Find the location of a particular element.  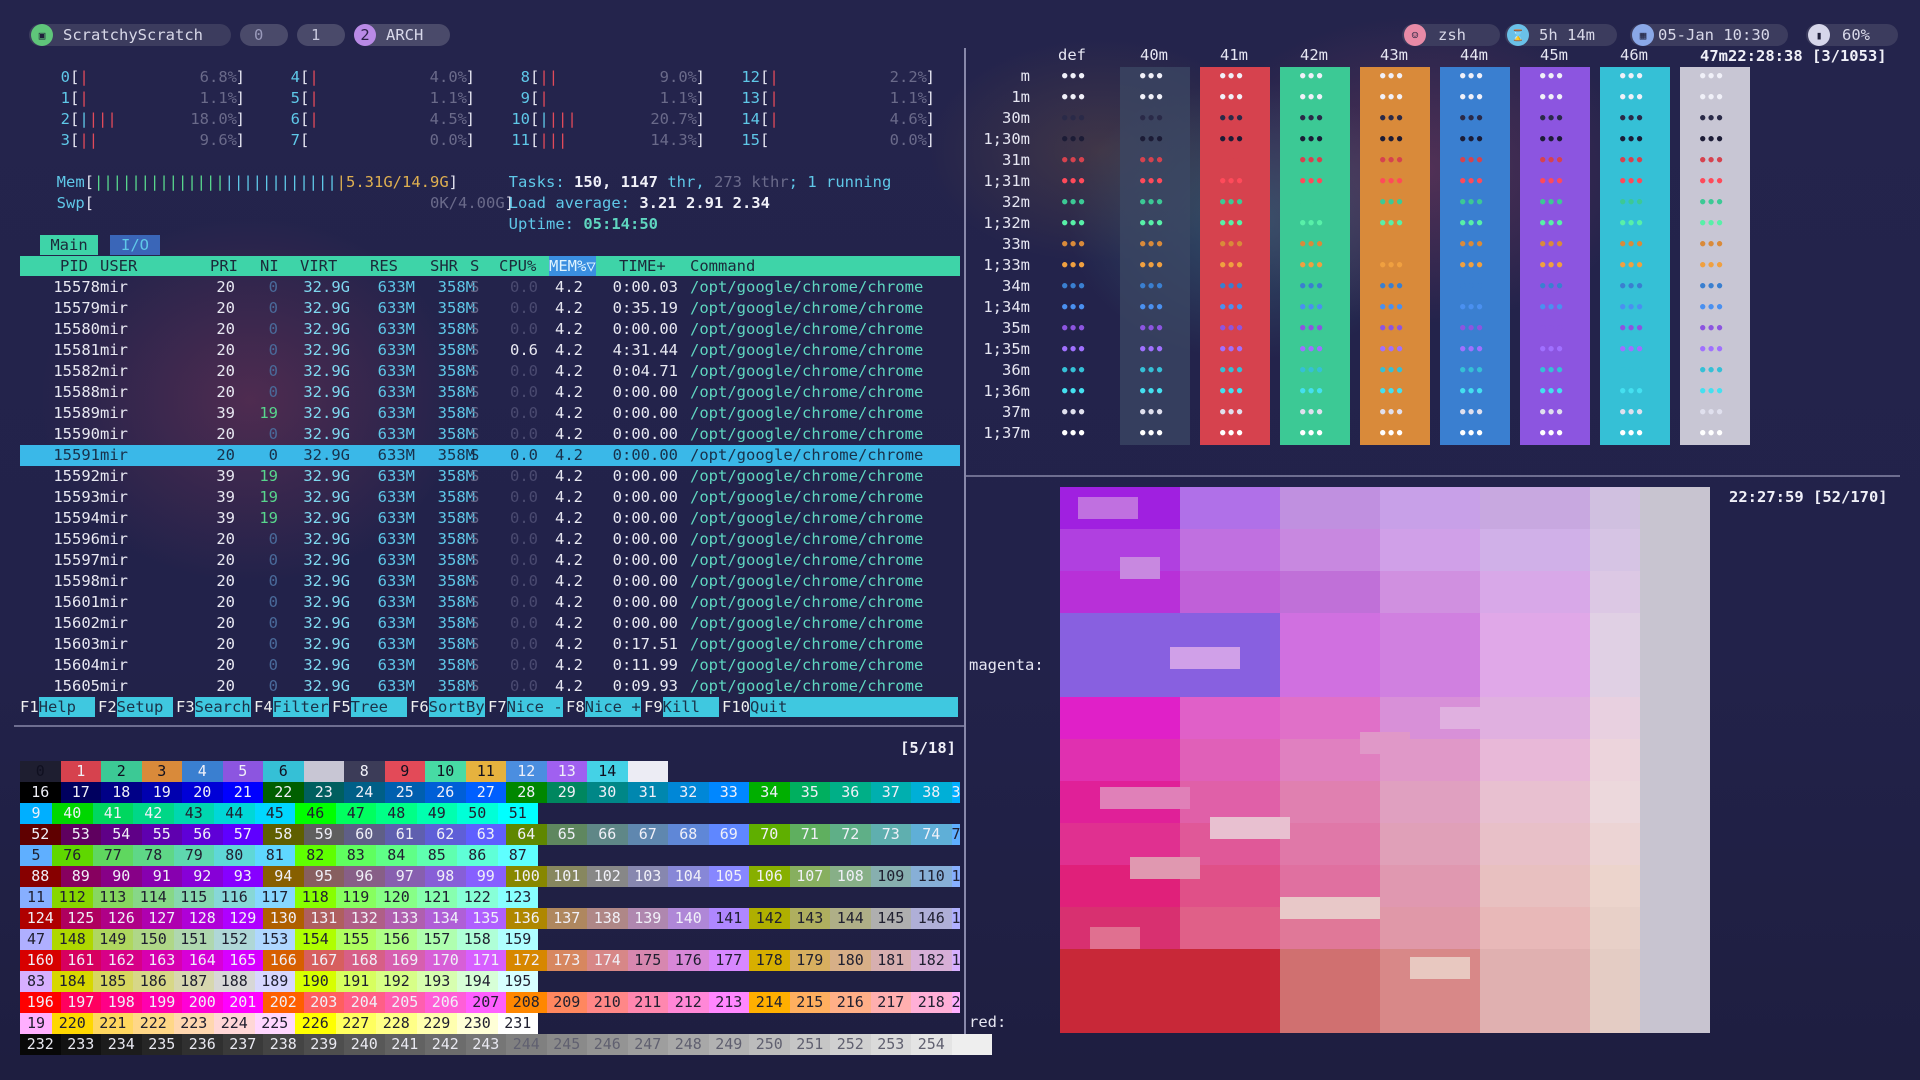

color-swatch-79: 79 is located at coordinates (193, 855).